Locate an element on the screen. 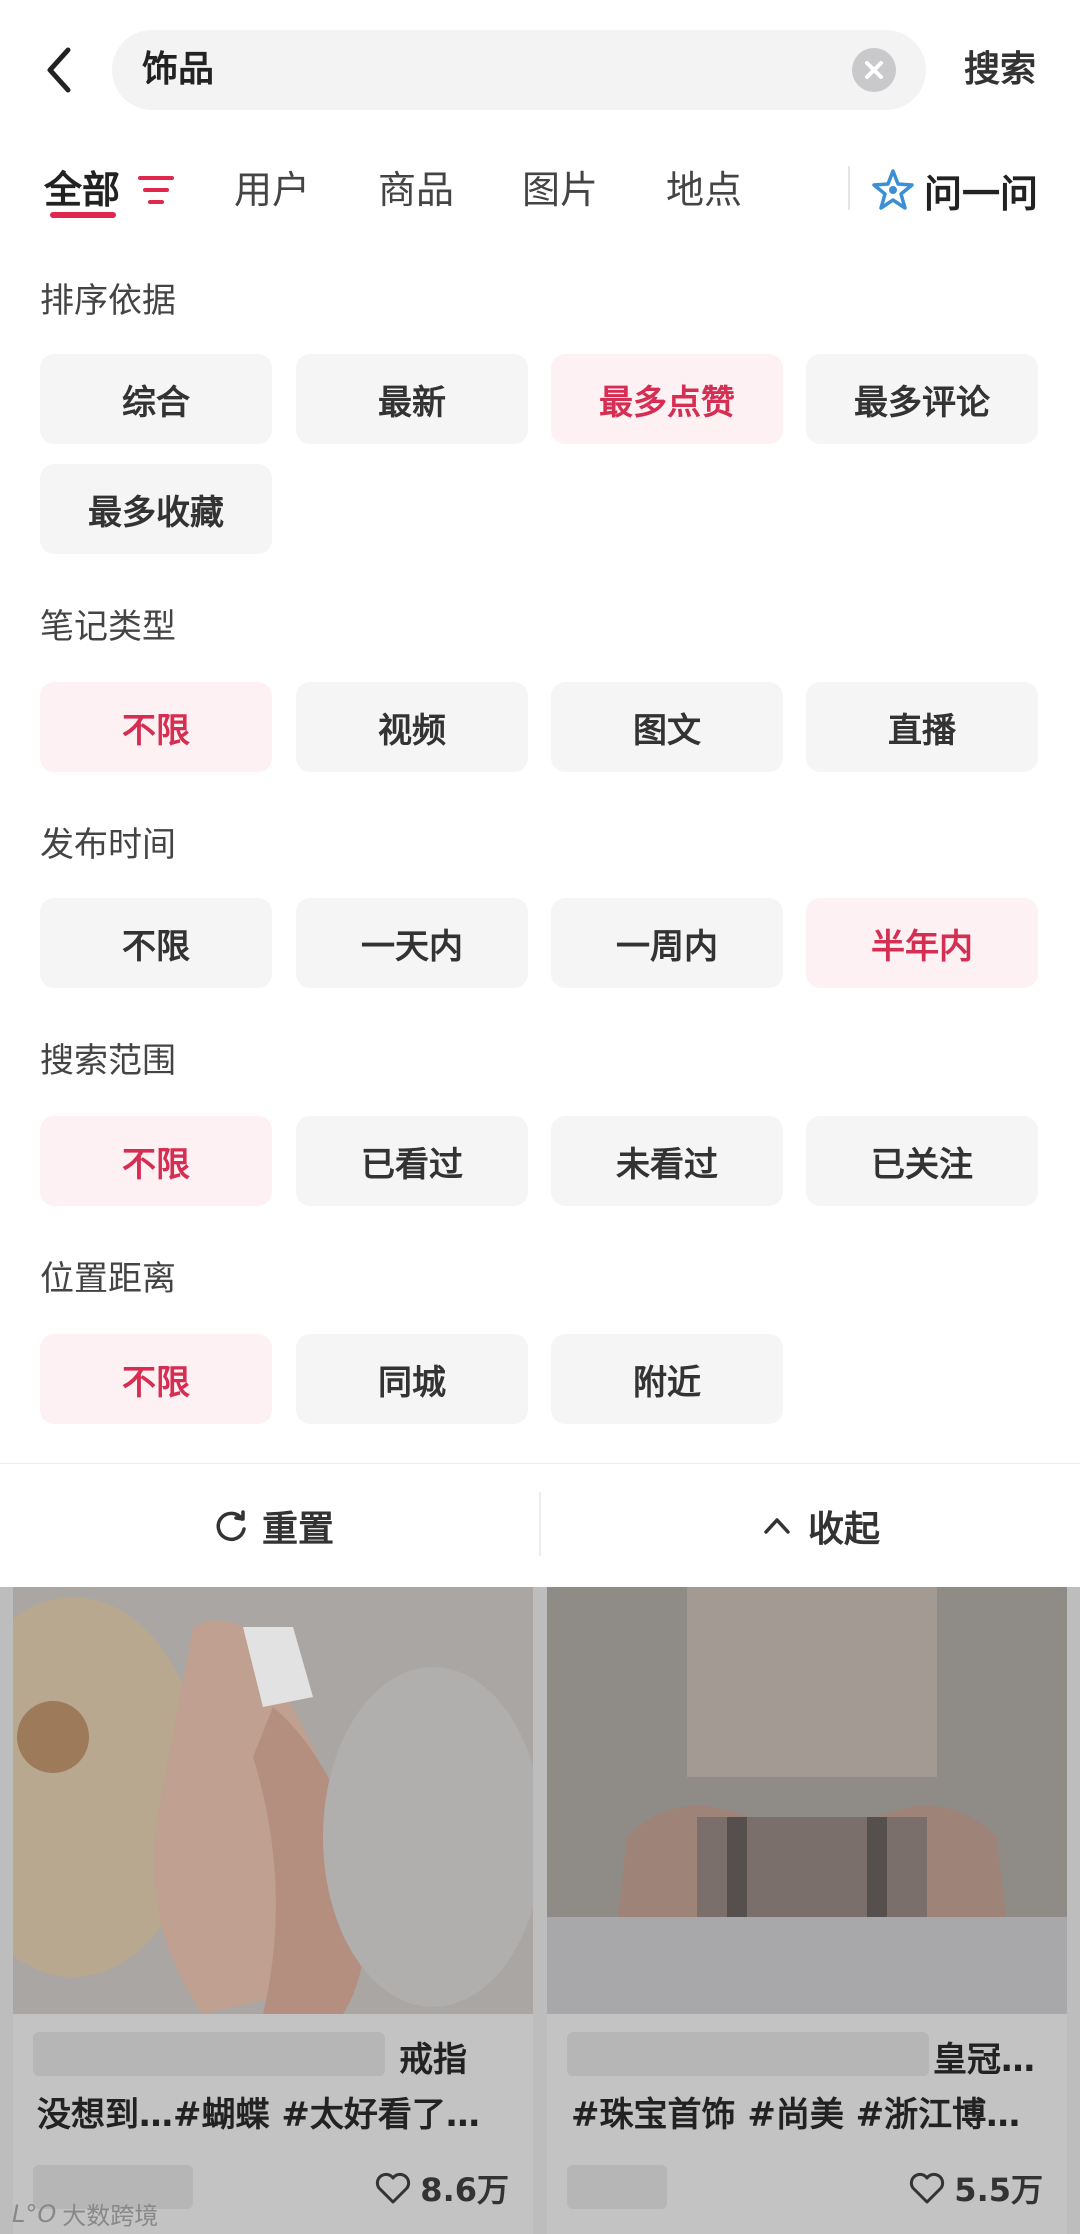 This screenshot has height=2234, width=1080. back-arrow-icon is located at coordinates (59, 70).